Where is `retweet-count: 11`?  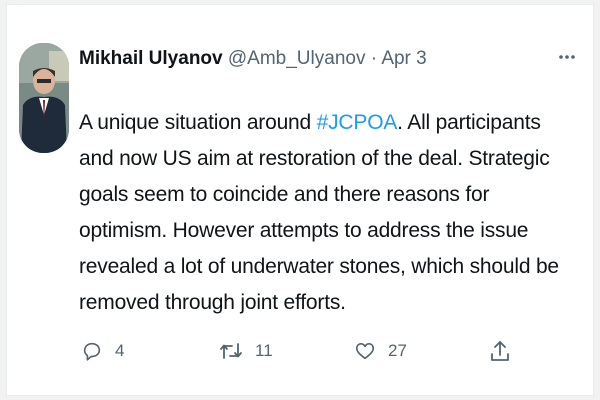 retweet-count: 11 is located at coordinates (264, 350).